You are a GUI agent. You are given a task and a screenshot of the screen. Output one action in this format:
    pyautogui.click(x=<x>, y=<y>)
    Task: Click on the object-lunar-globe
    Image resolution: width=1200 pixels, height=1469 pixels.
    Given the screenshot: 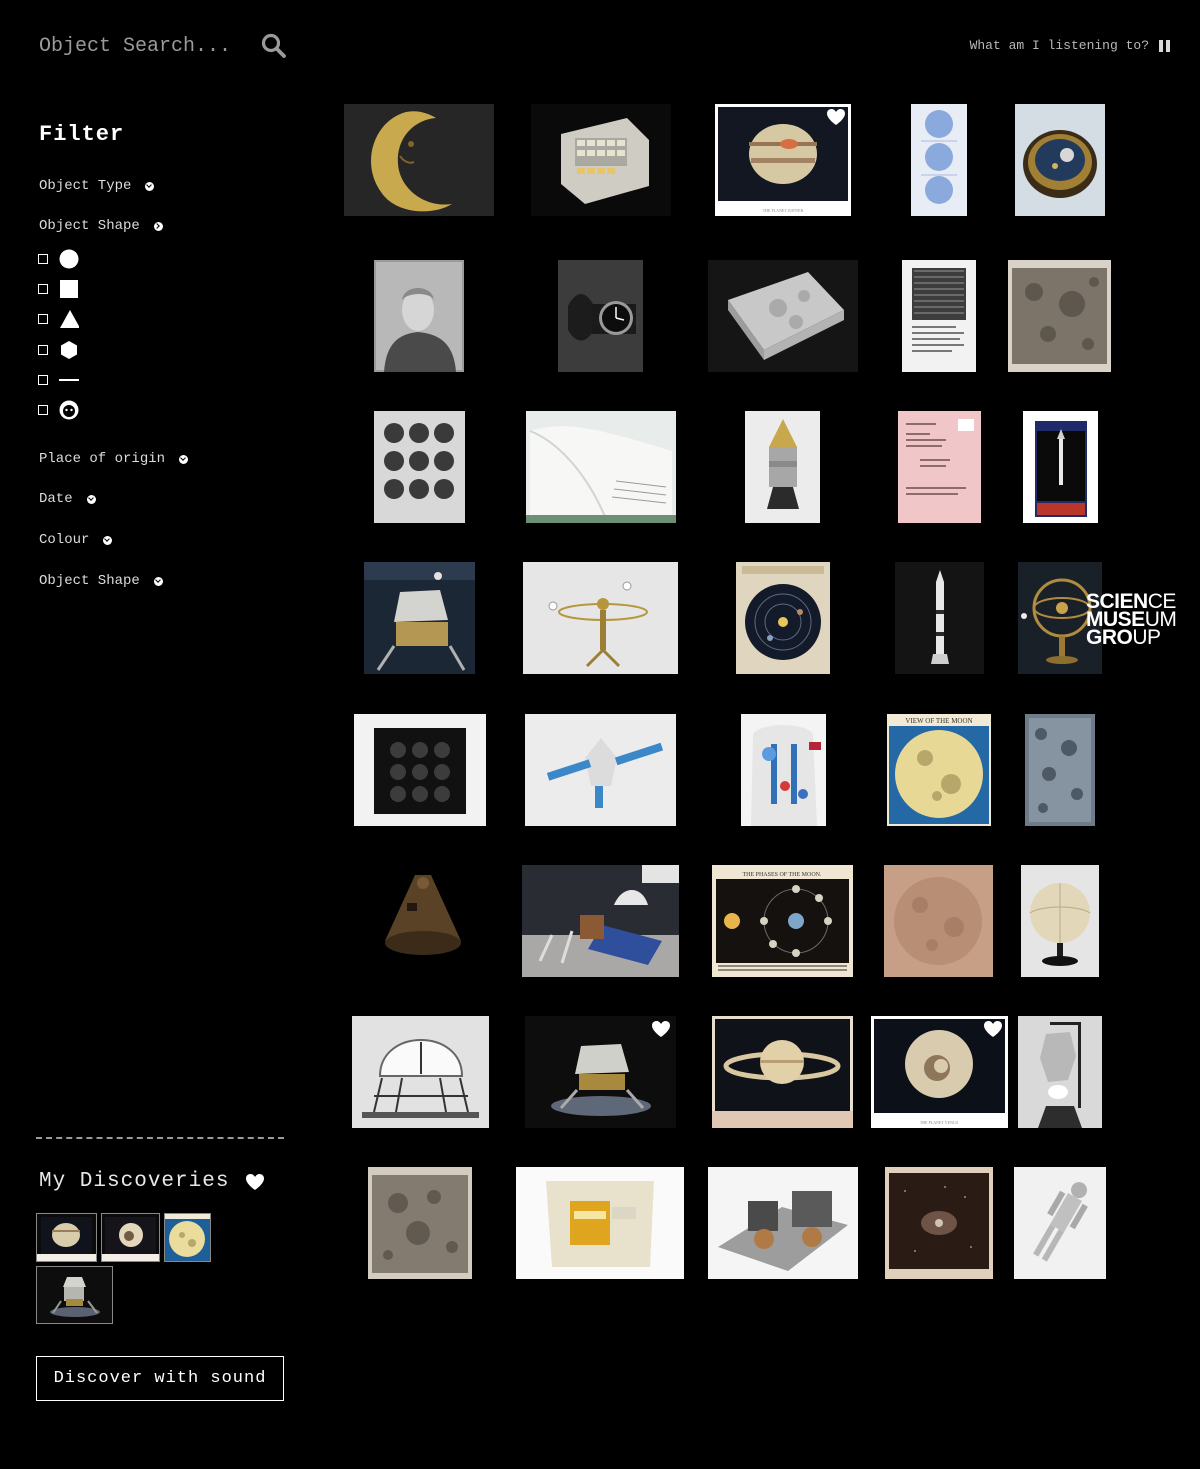 What is the action you would take?
    pyautogui.click(x=1060, y=921)
    